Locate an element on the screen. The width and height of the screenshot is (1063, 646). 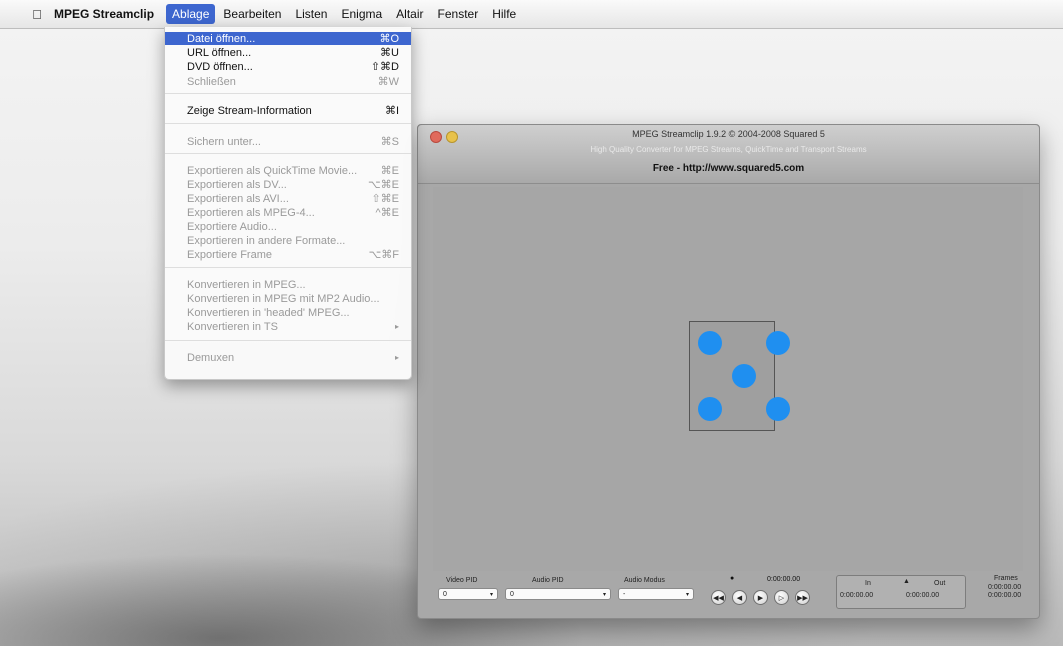
menu-item-sichern-unter: Sichern unter... ⌘S is located at coordinates (288, 142).